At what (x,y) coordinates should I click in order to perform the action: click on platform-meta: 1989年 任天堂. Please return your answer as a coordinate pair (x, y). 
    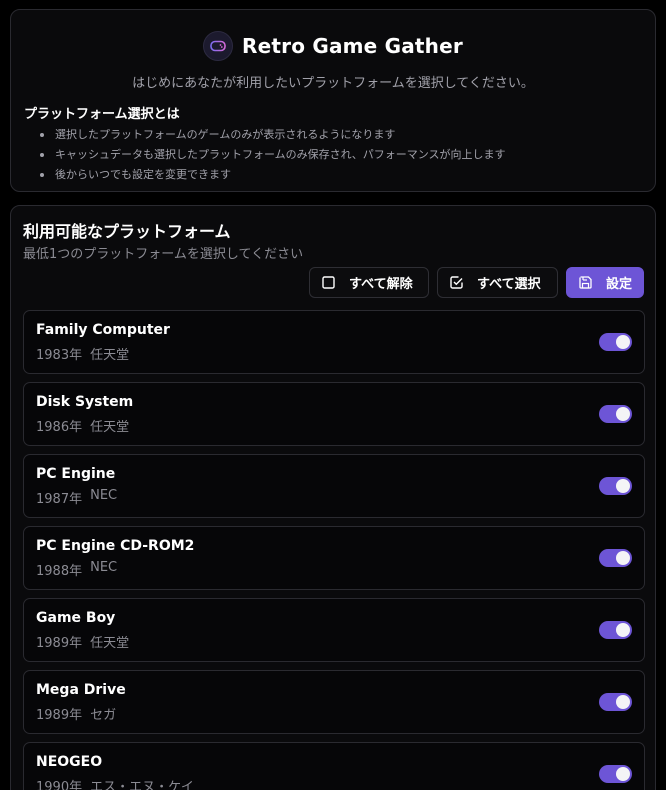
    Looking at the image, I should click on (82, 641).